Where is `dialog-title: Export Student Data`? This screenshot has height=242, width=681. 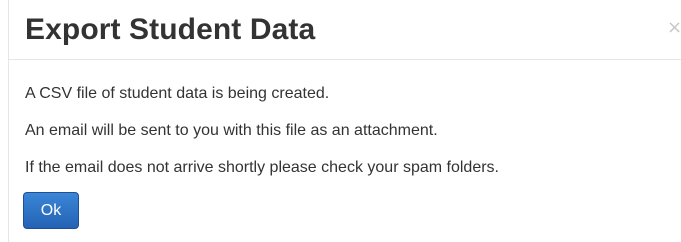 dialog-title: Export Student Data is located at coordinates (170, 29).